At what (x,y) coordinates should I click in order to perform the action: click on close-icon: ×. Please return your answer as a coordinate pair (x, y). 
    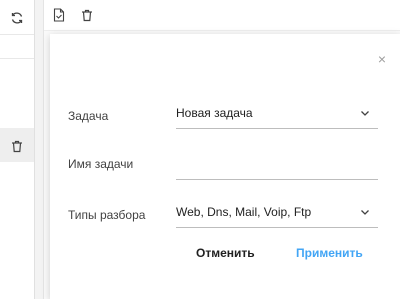
    Looking at the image, I should click on (382, 59).